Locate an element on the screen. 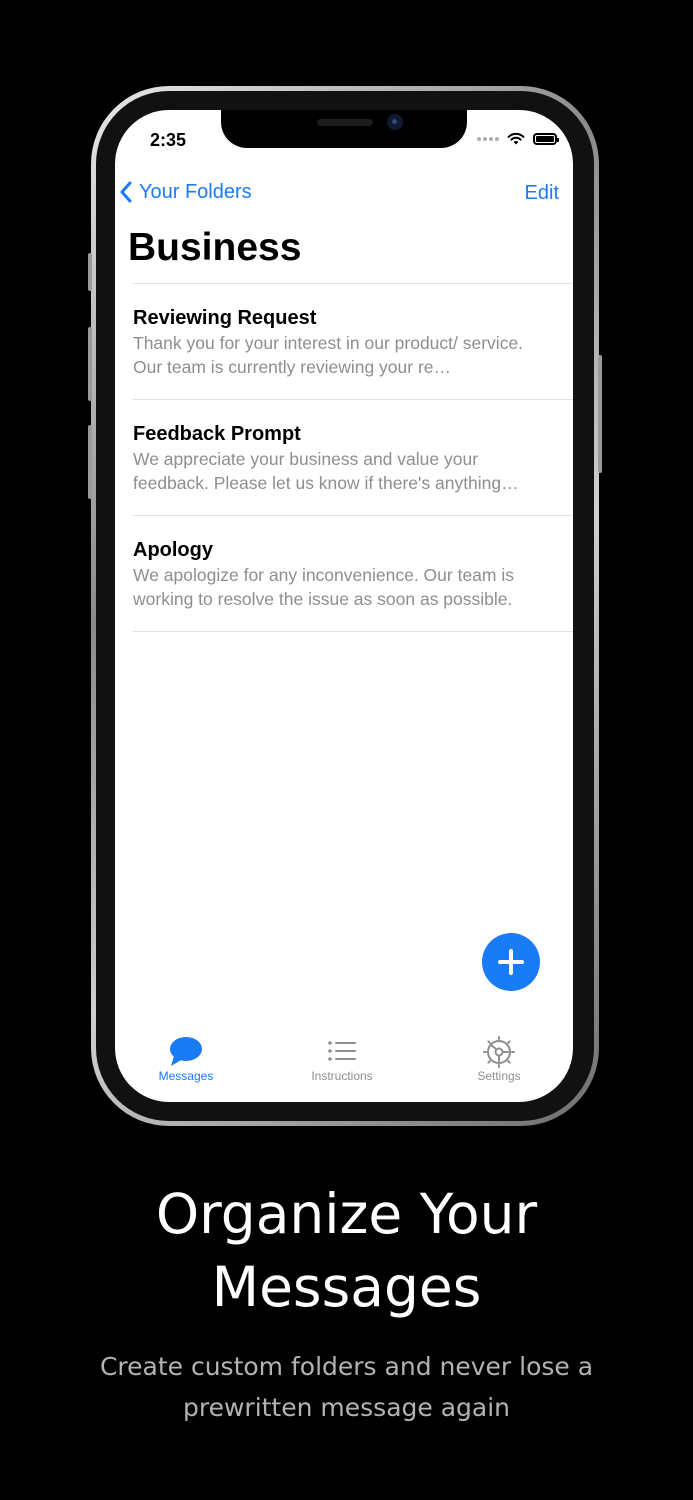  message-title: Reviewing Request is located at coordinates (225, 318).